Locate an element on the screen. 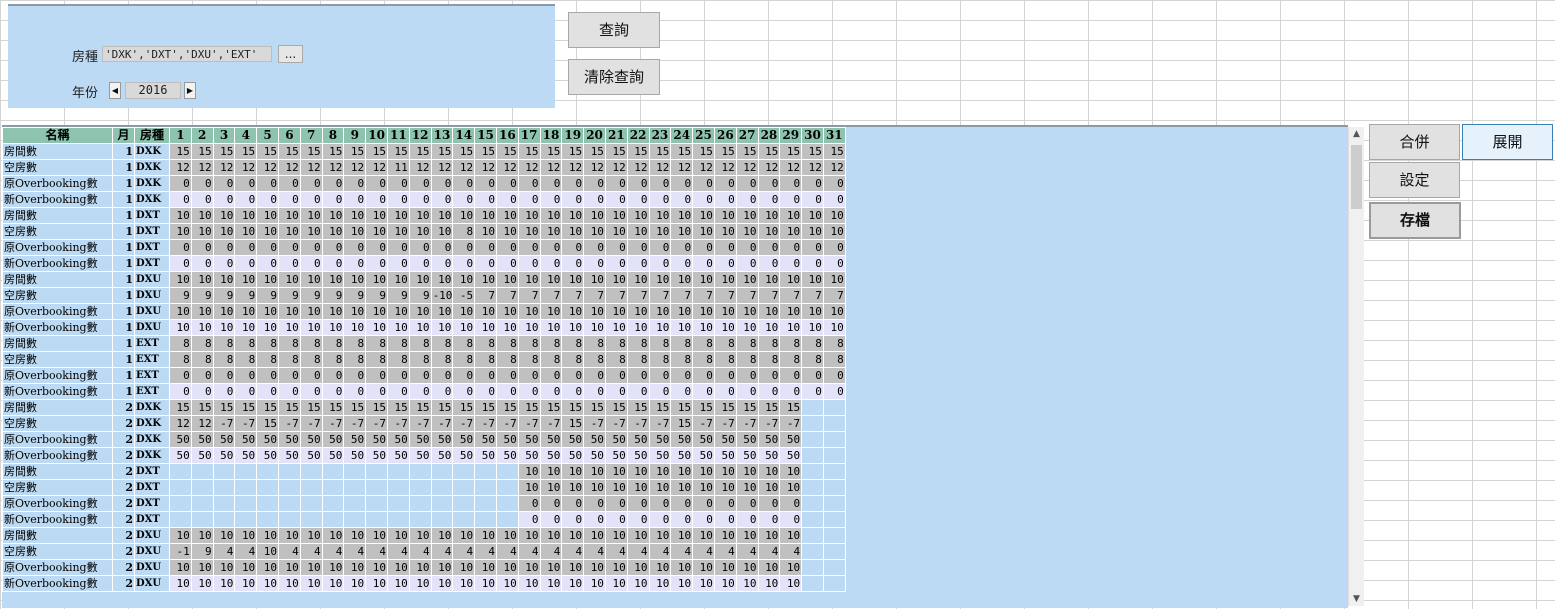 The width and height of the screenshot is (1555, 609). year-decrement-icon: ◀ is located at coordinates (115, 90).